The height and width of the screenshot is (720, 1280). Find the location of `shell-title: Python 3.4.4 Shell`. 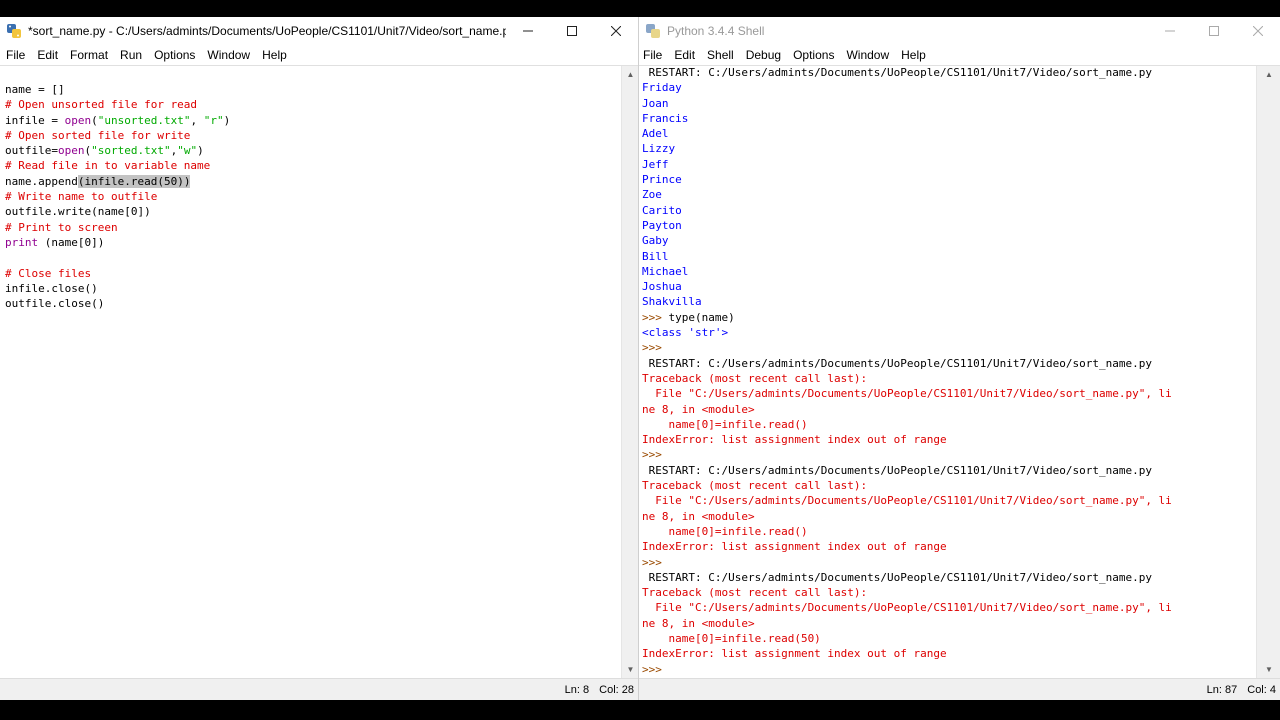

shell-title: Python 3.4.4 Shell is located at coordinates (716, 31).